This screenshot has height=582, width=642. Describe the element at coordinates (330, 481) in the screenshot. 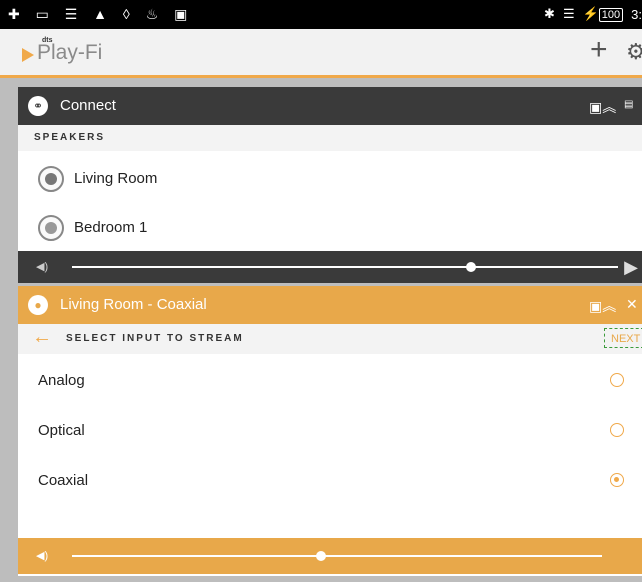

I see `input-row-coaxial: Coaxial` at that location.